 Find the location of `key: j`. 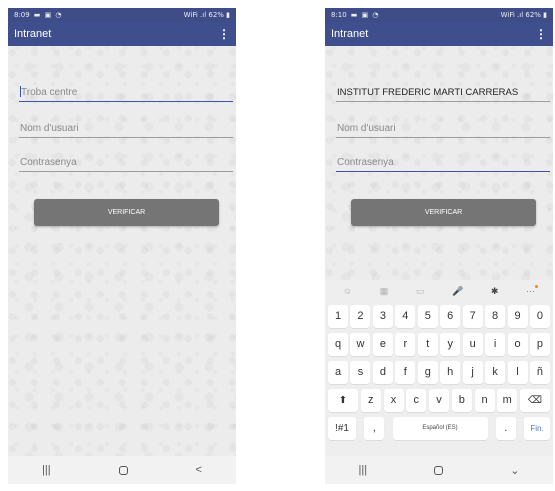

key: j is located at coordinates (472, 372).